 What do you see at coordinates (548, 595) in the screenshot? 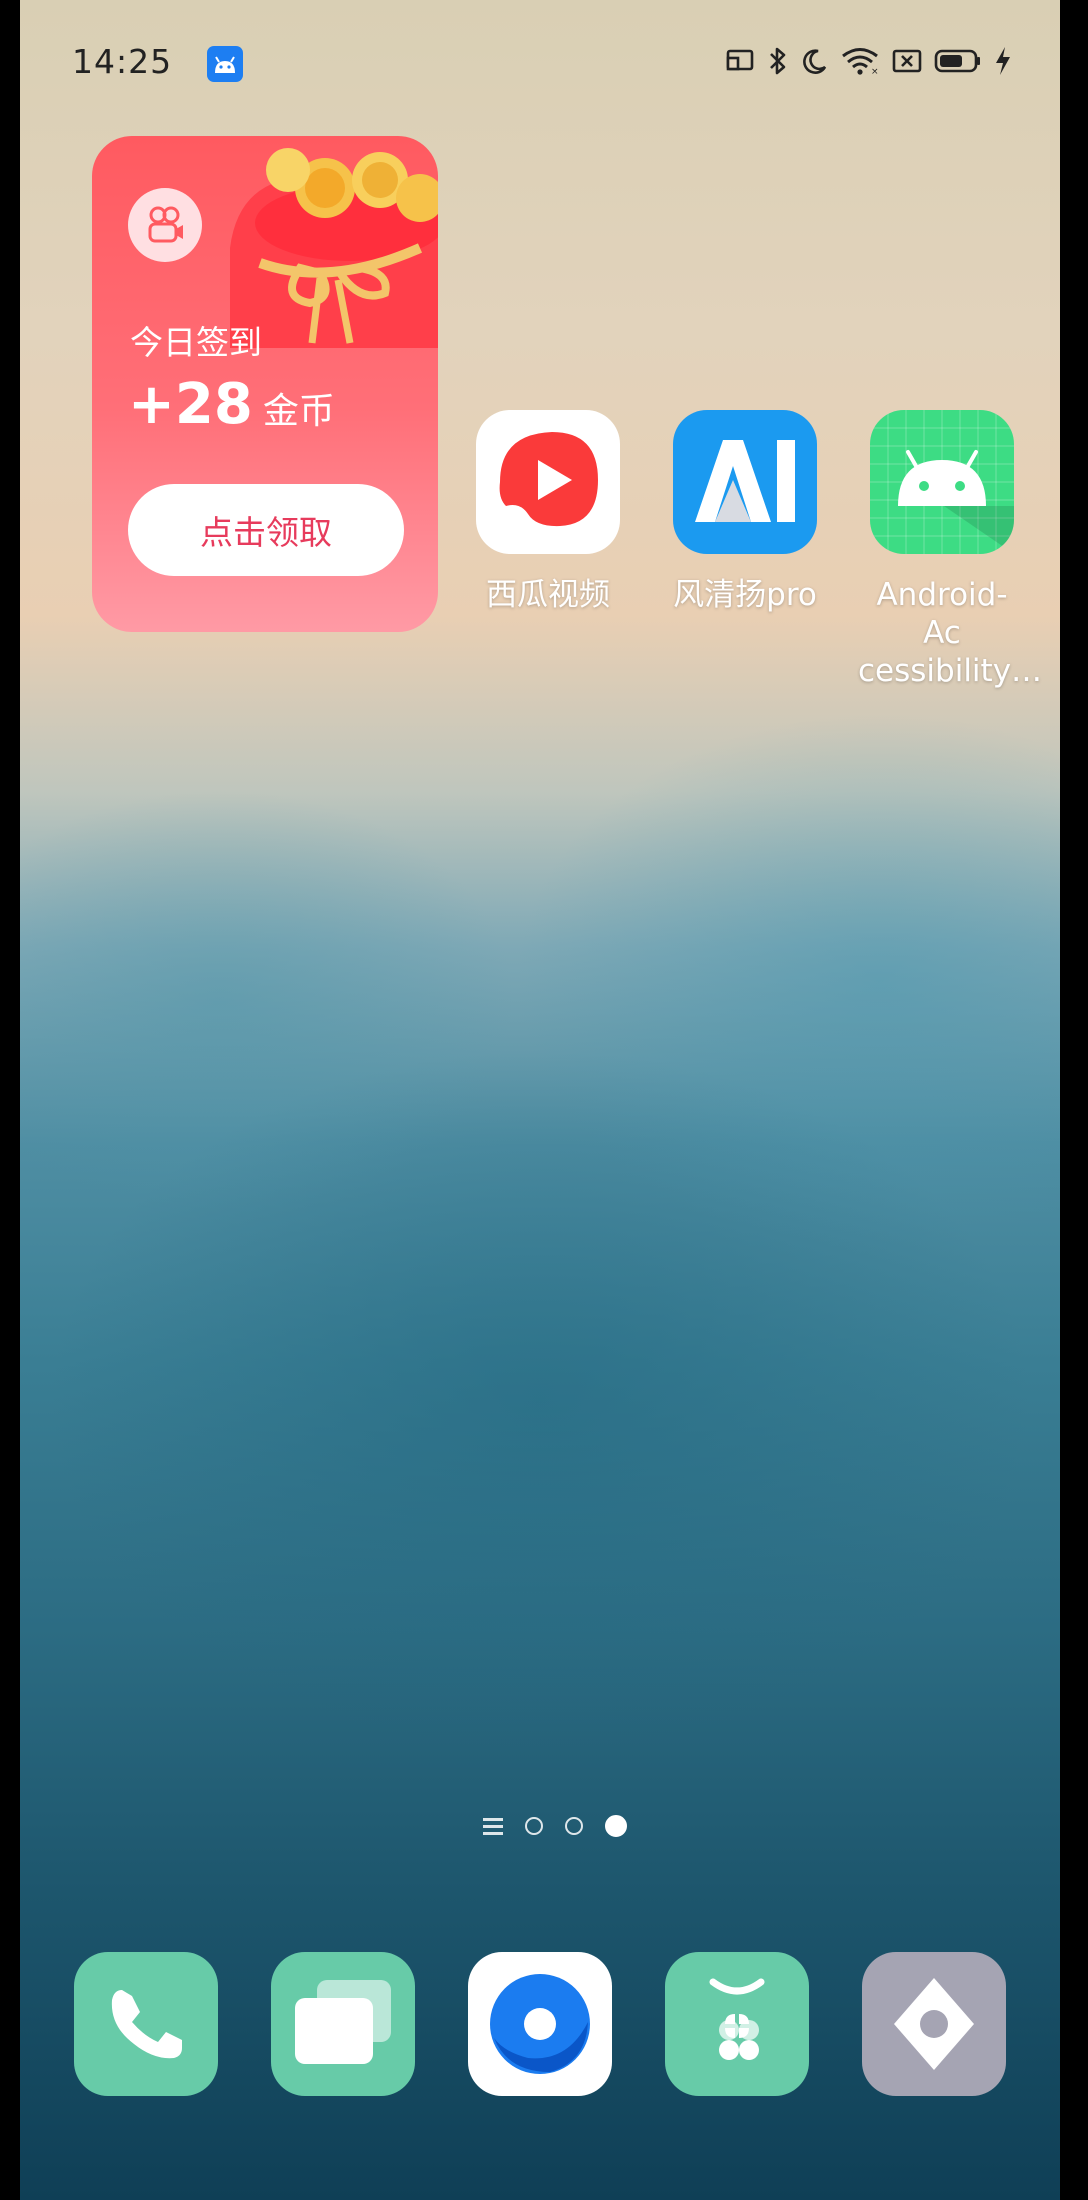
I see `app-label: 西瓜视频` at bounding box center [548, 595].